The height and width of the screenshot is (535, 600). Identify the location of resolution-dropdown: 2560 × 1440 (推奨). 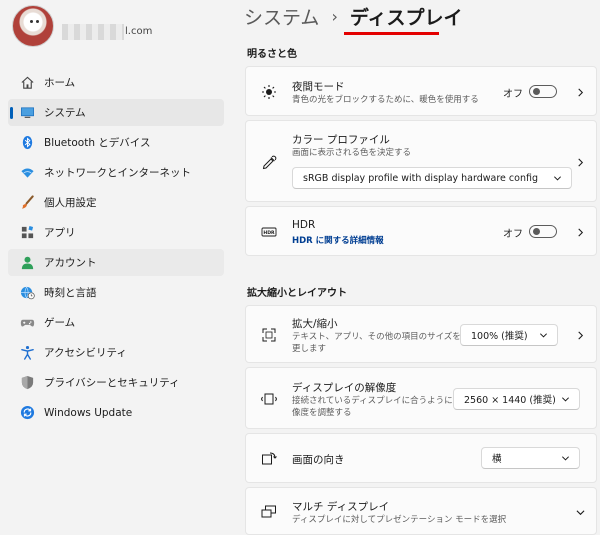
(516, 399).